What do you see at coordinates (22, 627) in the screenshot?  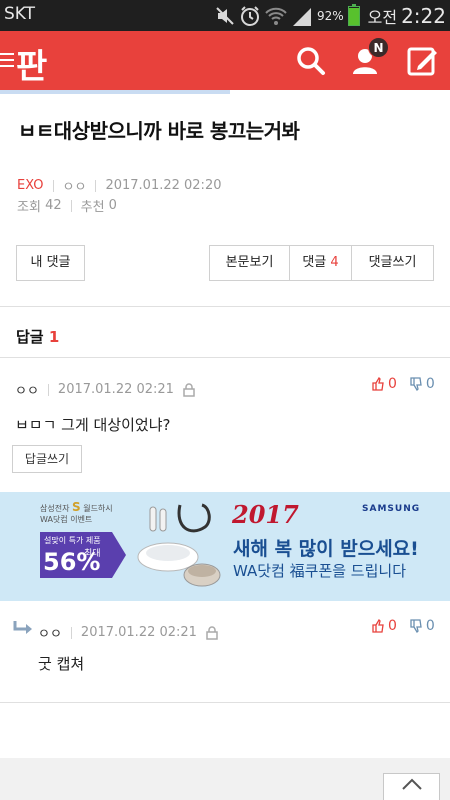 I see `reply-arrow-icon` at bounding box center [22, 627].